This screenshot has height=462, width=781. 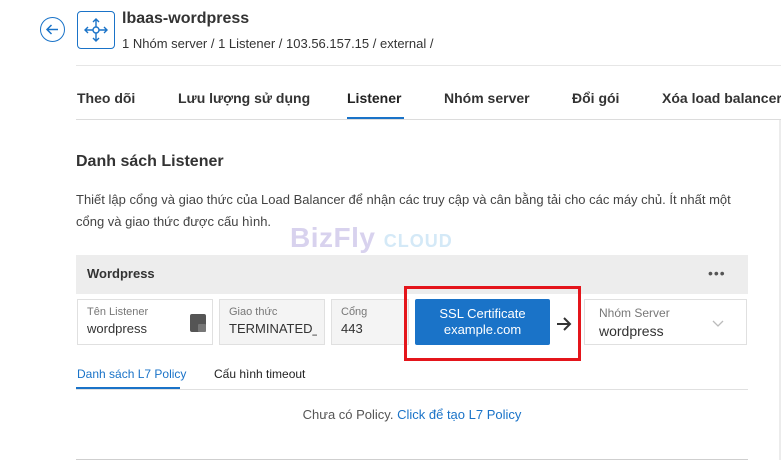 What do you see at coordinates (259, 374) in the screenshot?
I see `tab-timeout-config: Cấu hình timeout` at bounding box center [259, 374].